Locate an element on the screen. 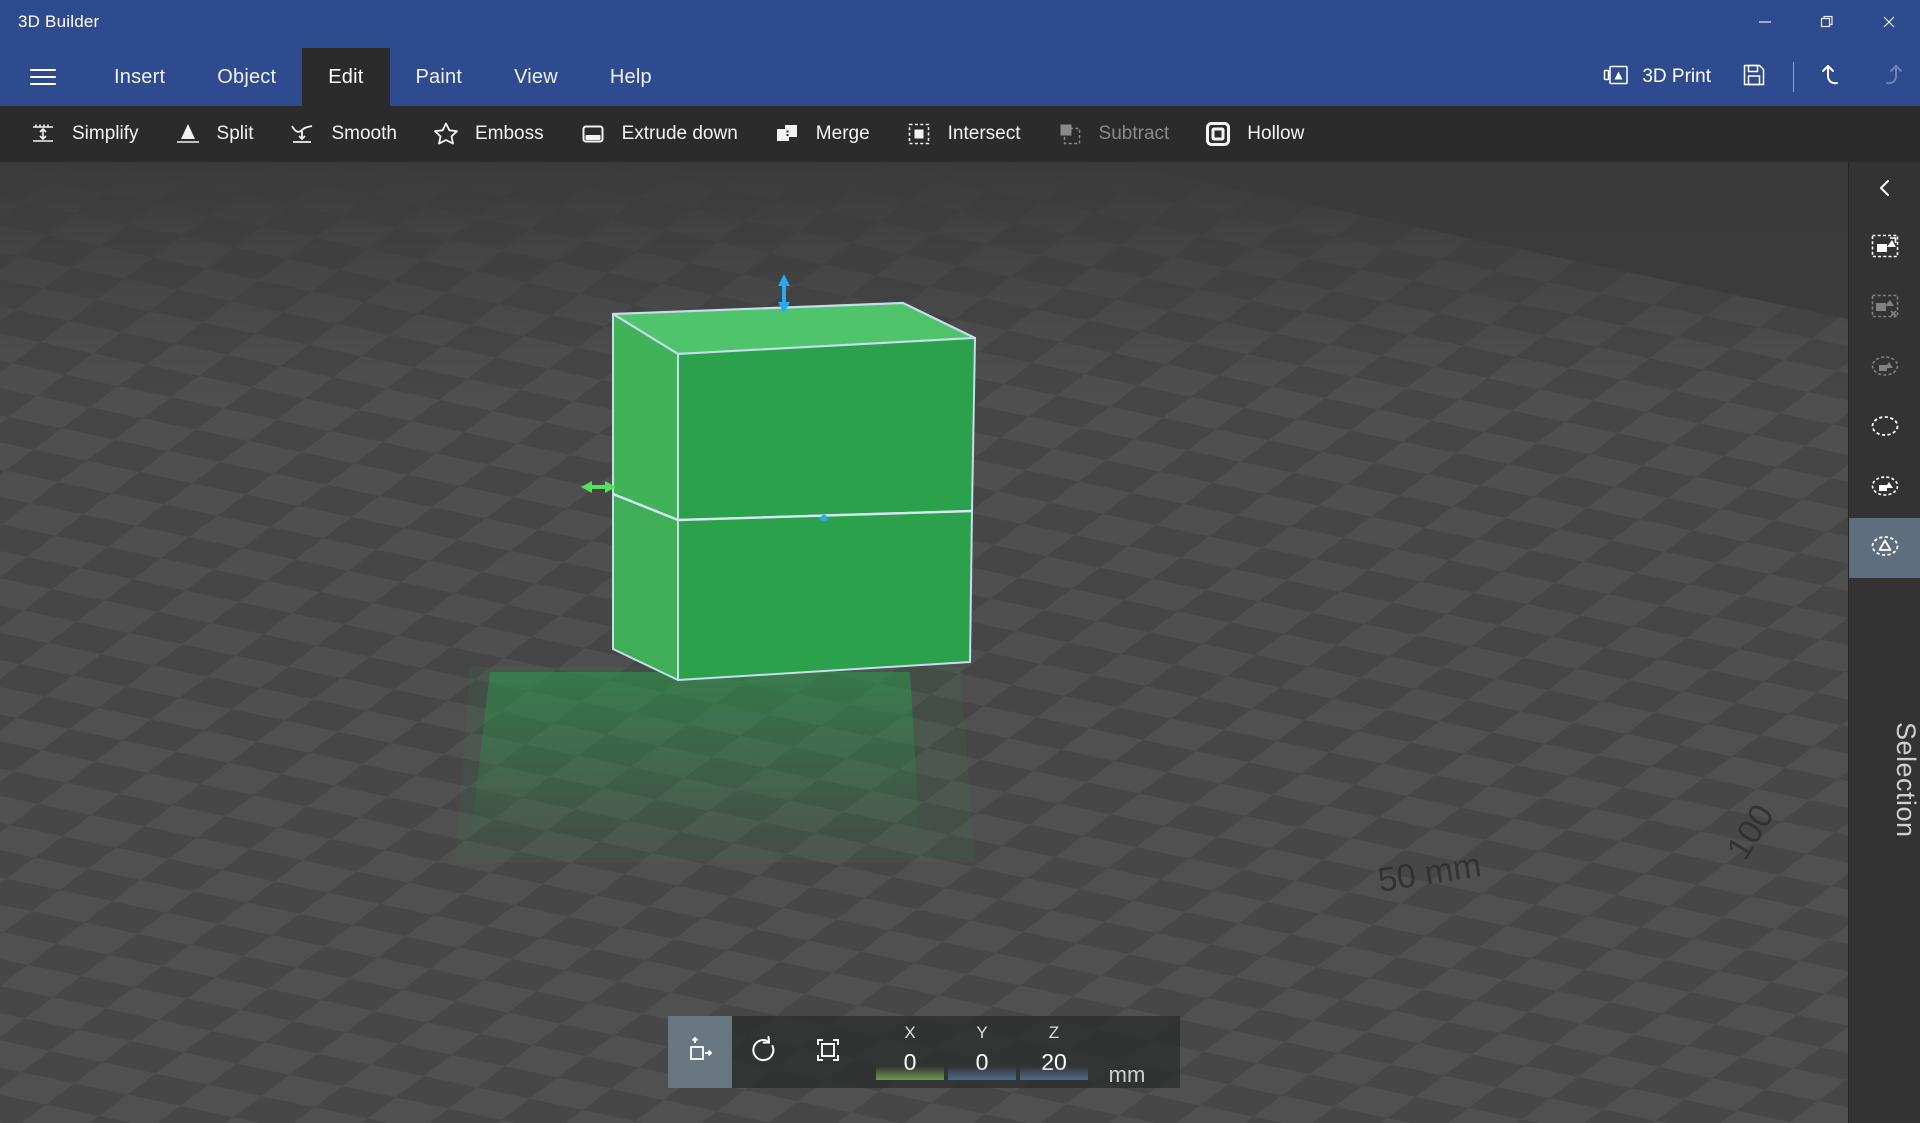 The height and width of the screenshot is (1123, 1920). undo-button is located at coordinates (1833, 77).